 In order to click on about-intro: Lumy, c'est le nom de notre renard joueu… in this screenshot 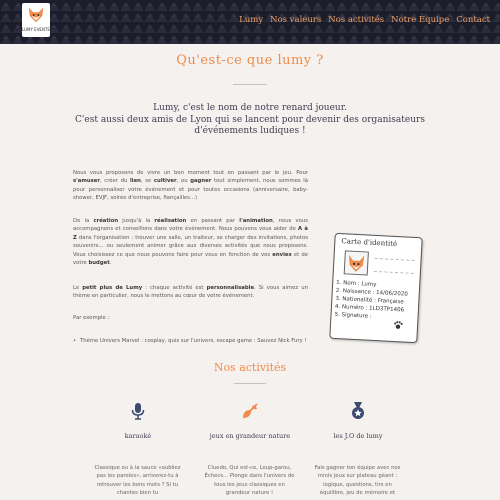, I will do `click(250, 120)`.